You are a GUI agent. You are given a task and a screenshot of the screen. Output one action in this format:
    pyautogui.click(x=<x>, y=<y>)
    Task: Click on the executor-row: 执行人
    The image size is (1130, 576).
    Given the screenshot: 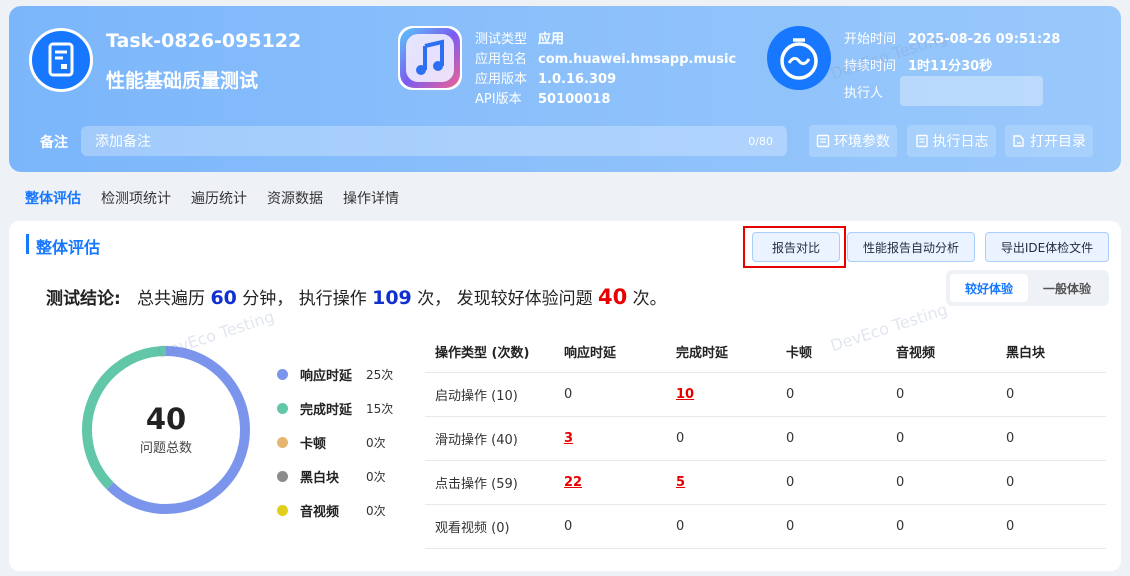 What is the action you would take?
    pyautogui.click(x=864, y=93)
    